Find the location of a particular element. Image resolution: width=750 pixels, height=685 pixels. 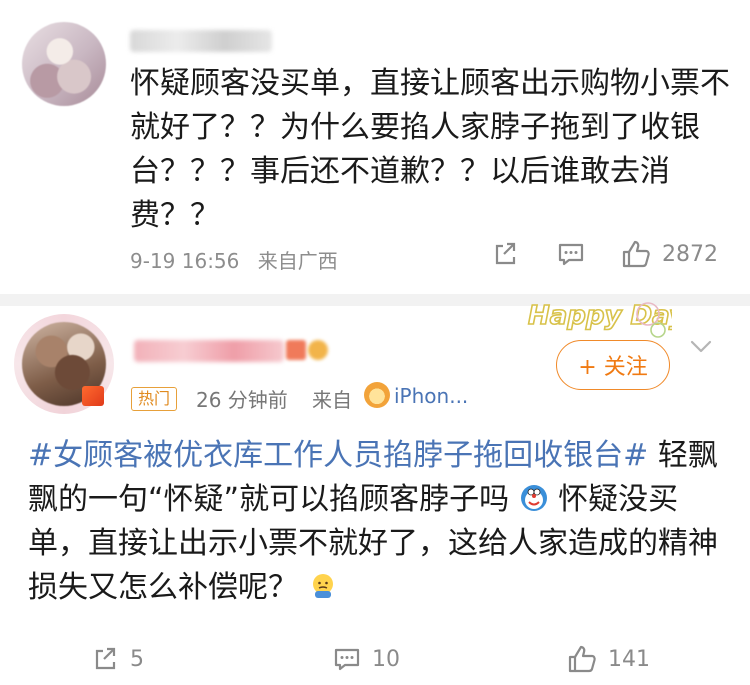

comment-button is located at coordinates (571, 254).